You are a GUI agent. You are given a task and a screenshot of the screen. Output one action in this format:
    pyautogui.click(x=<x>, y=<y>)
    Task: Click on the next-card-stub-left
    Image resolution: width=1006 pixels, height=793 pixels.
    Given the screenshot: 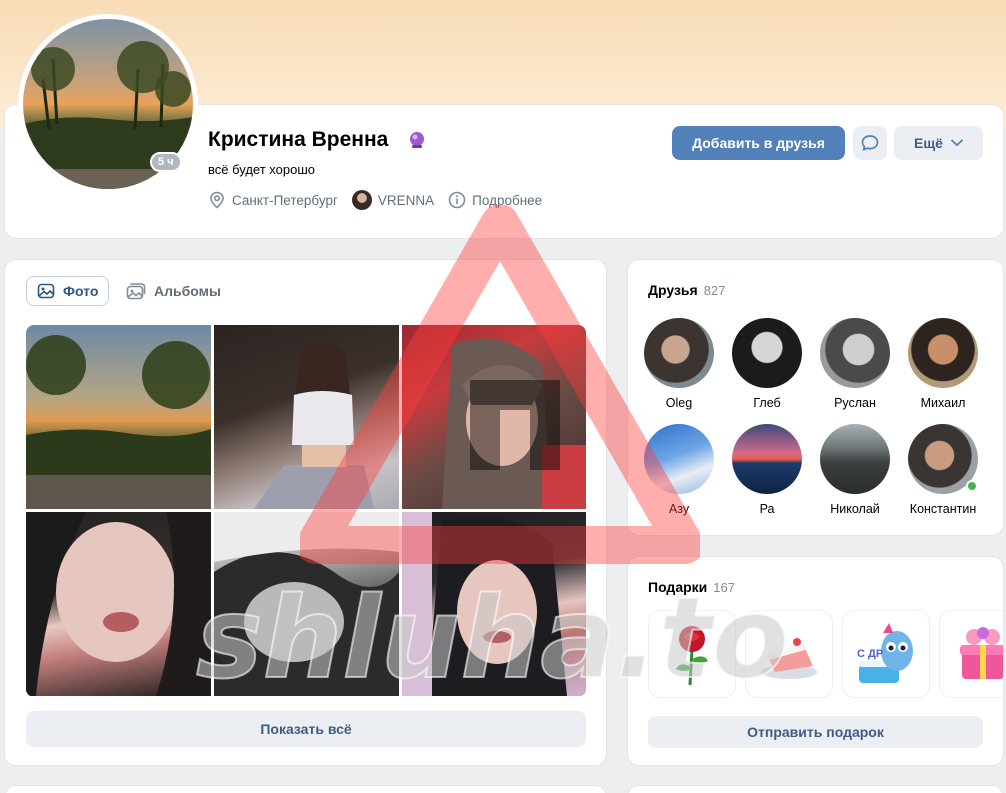 What is the action you would take?
    pyautogui.click(x=305, y=789)
    